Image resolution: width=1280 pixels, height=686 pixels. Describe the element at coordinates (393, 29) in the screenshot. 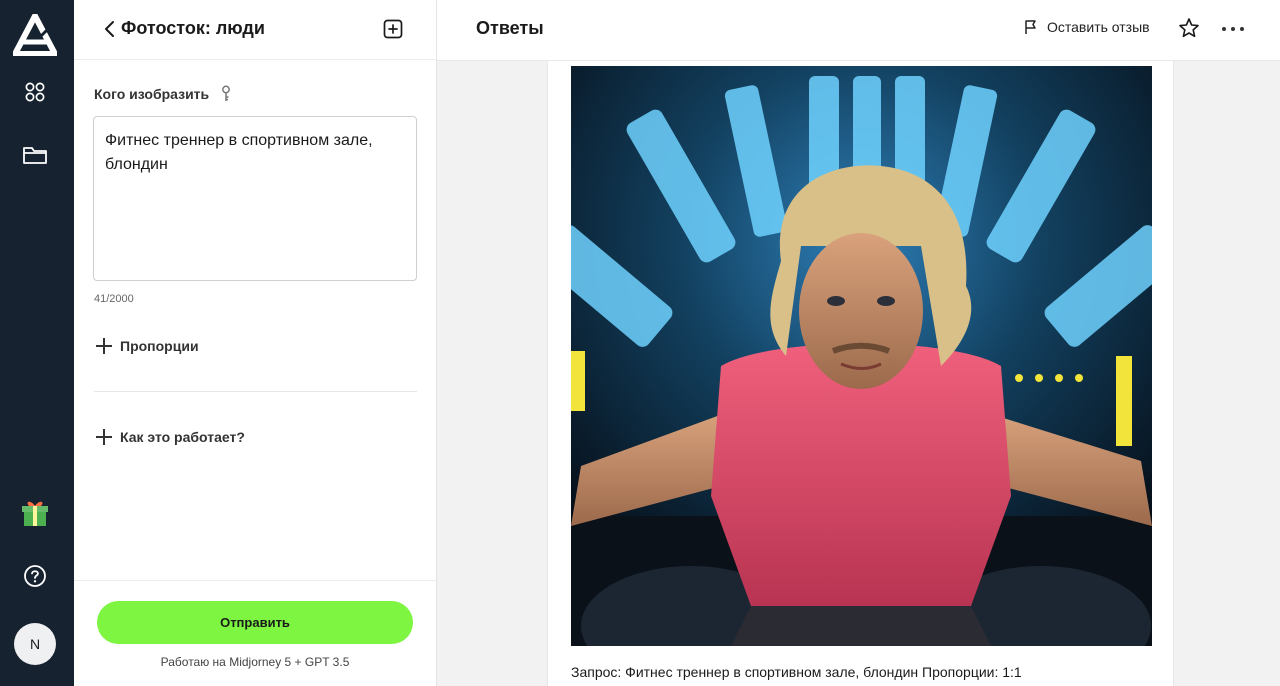

I see `add-square-icon` at that location.